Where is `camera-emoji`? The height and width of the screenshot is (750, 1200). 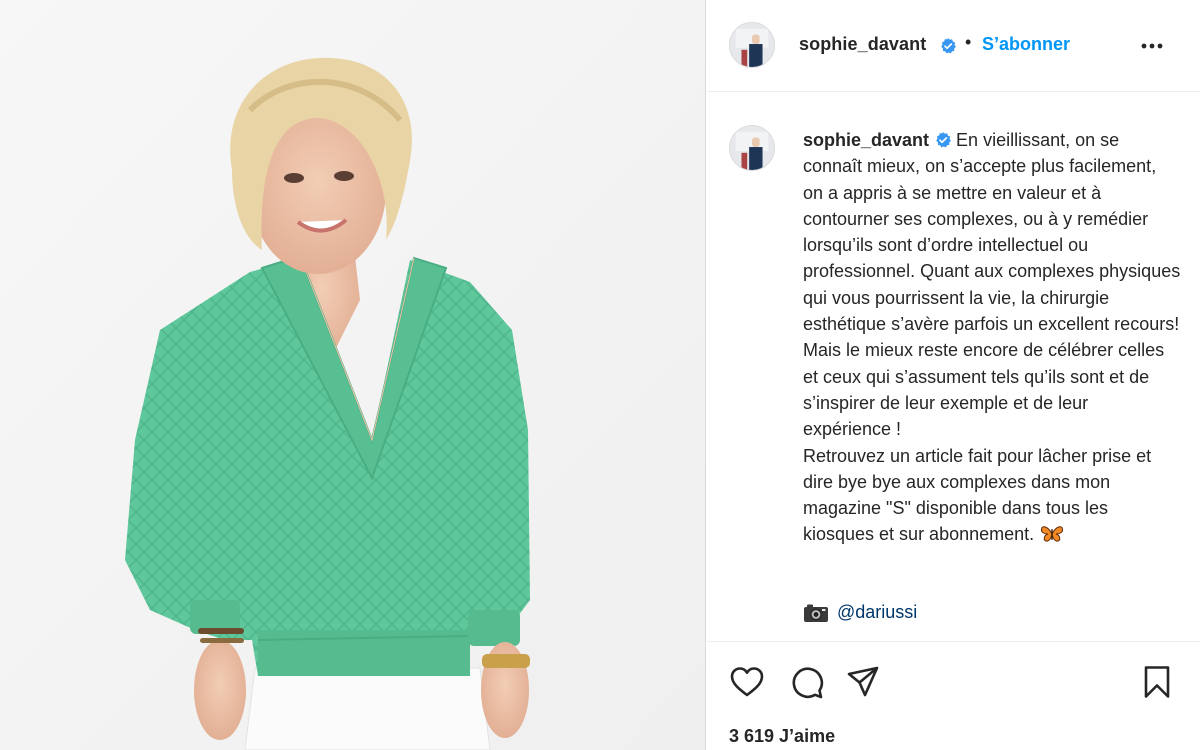 camera-emoji is located at coordinates (816, 613).